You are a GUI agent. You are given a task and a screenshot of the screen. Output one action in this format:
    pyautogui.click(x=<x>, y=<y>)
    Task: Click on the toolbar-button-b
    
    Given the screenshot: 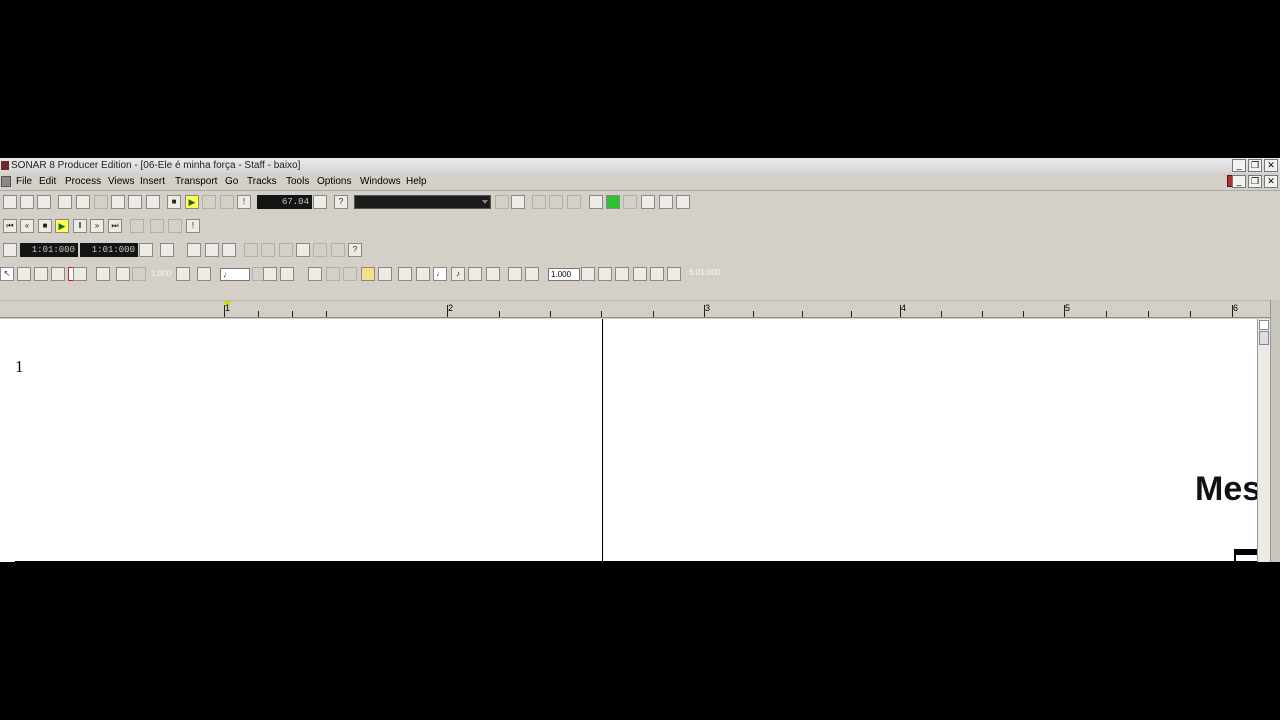 What is the action you would take?
    pyautogui.click(x=518, y=202)
    